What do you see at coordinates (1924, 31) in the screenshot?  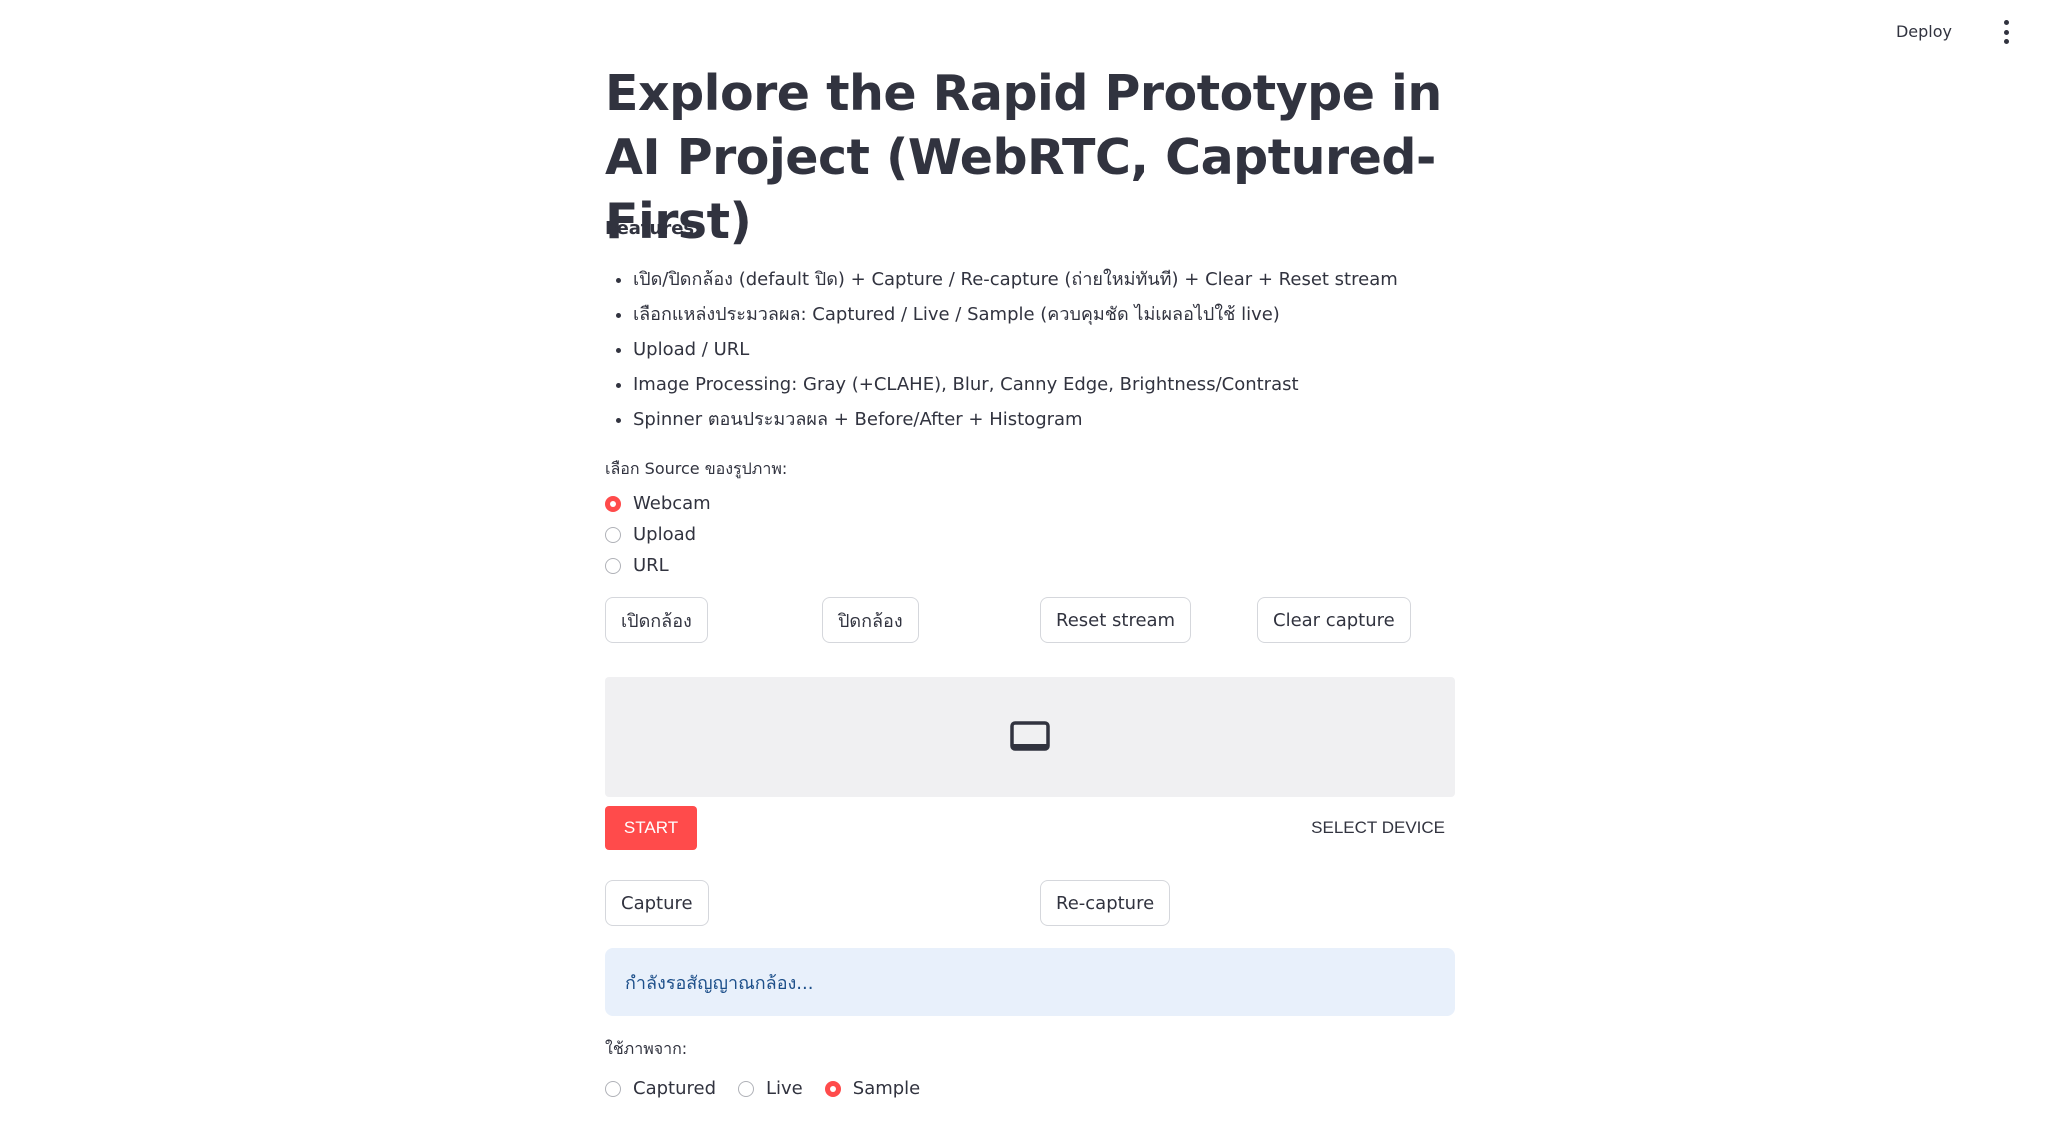 I see `deploy-button: Deploy` at bounding box center [1924, 31].